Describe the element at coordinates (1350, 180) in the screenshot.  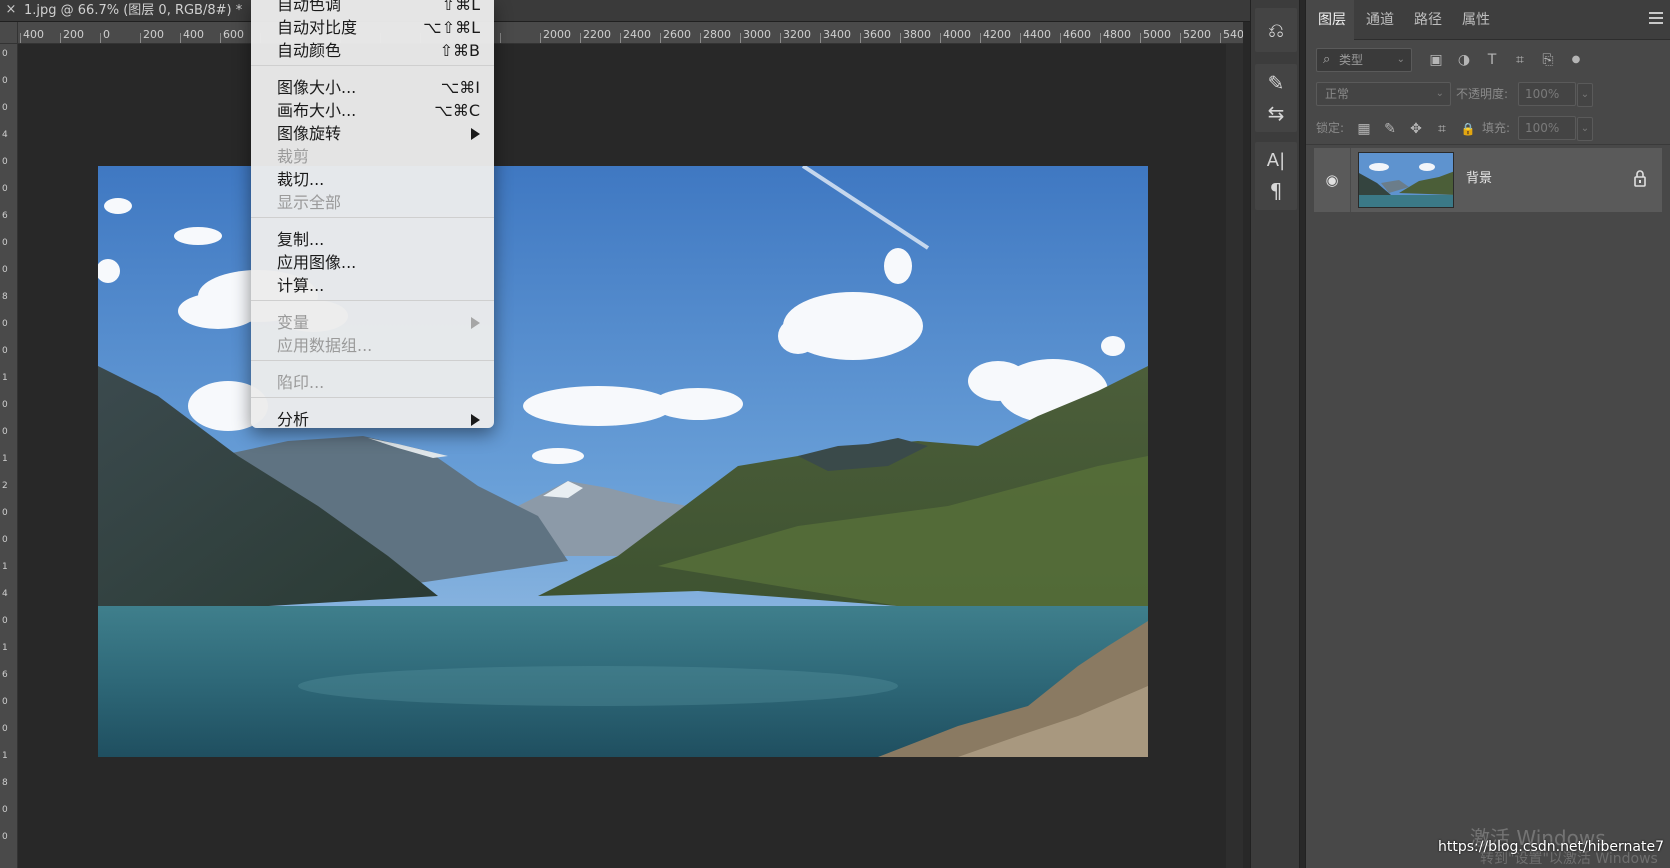
I see `layer-separator` at that location.